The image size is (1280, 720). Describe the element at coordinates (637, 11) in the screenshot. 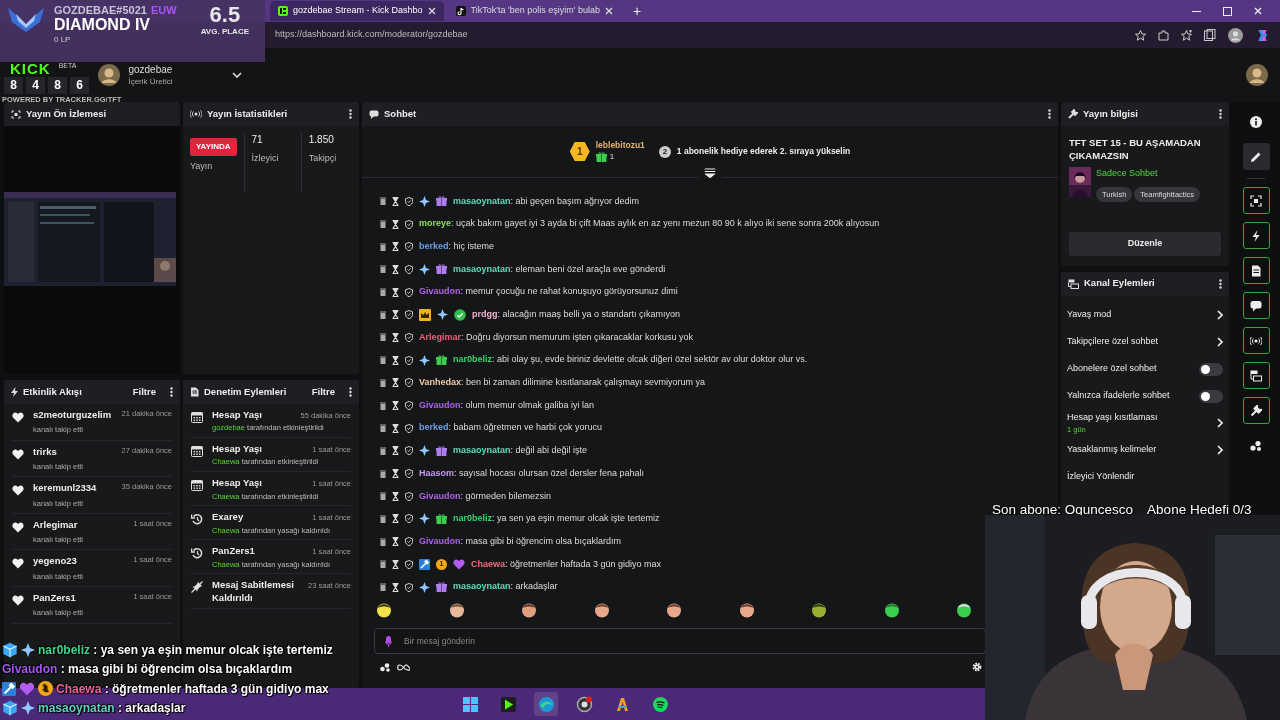

I see `new-tab-button: +` at that location.